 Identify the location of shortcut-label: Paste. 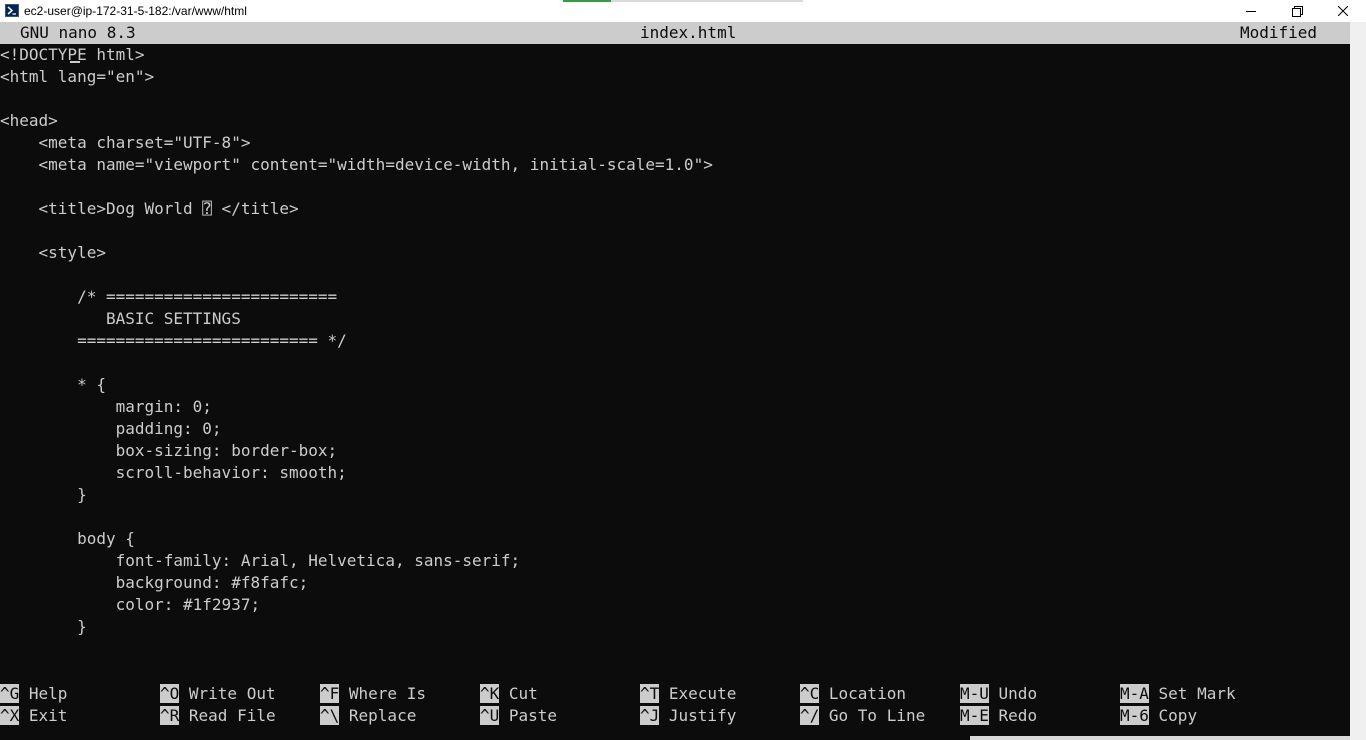
(528, 715).